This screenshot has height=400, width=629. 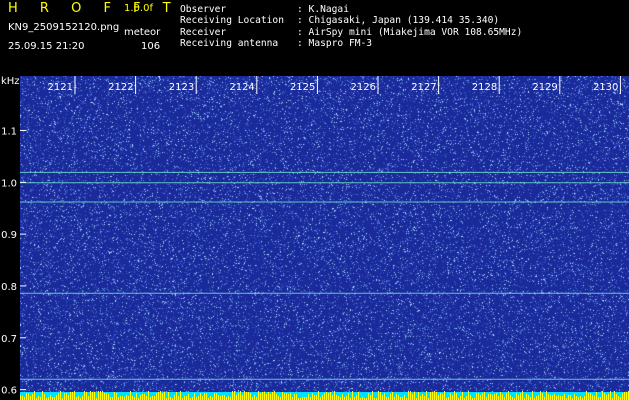 I want to click on x-tick-label: 2128, so click(x=484, y=87).